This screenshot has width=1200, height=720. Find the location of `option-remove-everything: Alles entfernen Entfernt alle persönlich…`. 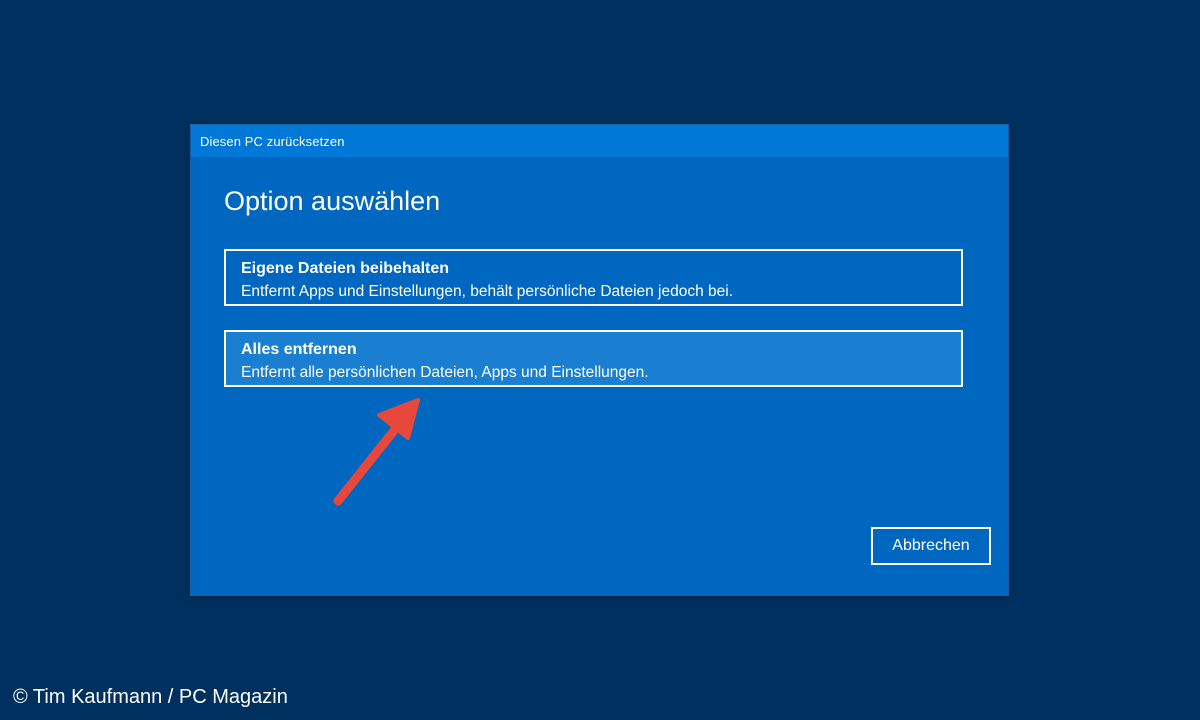

option-remove-everything: Alles entfernen Entfernt alle persönlich… is located at coordinates (593, 358).